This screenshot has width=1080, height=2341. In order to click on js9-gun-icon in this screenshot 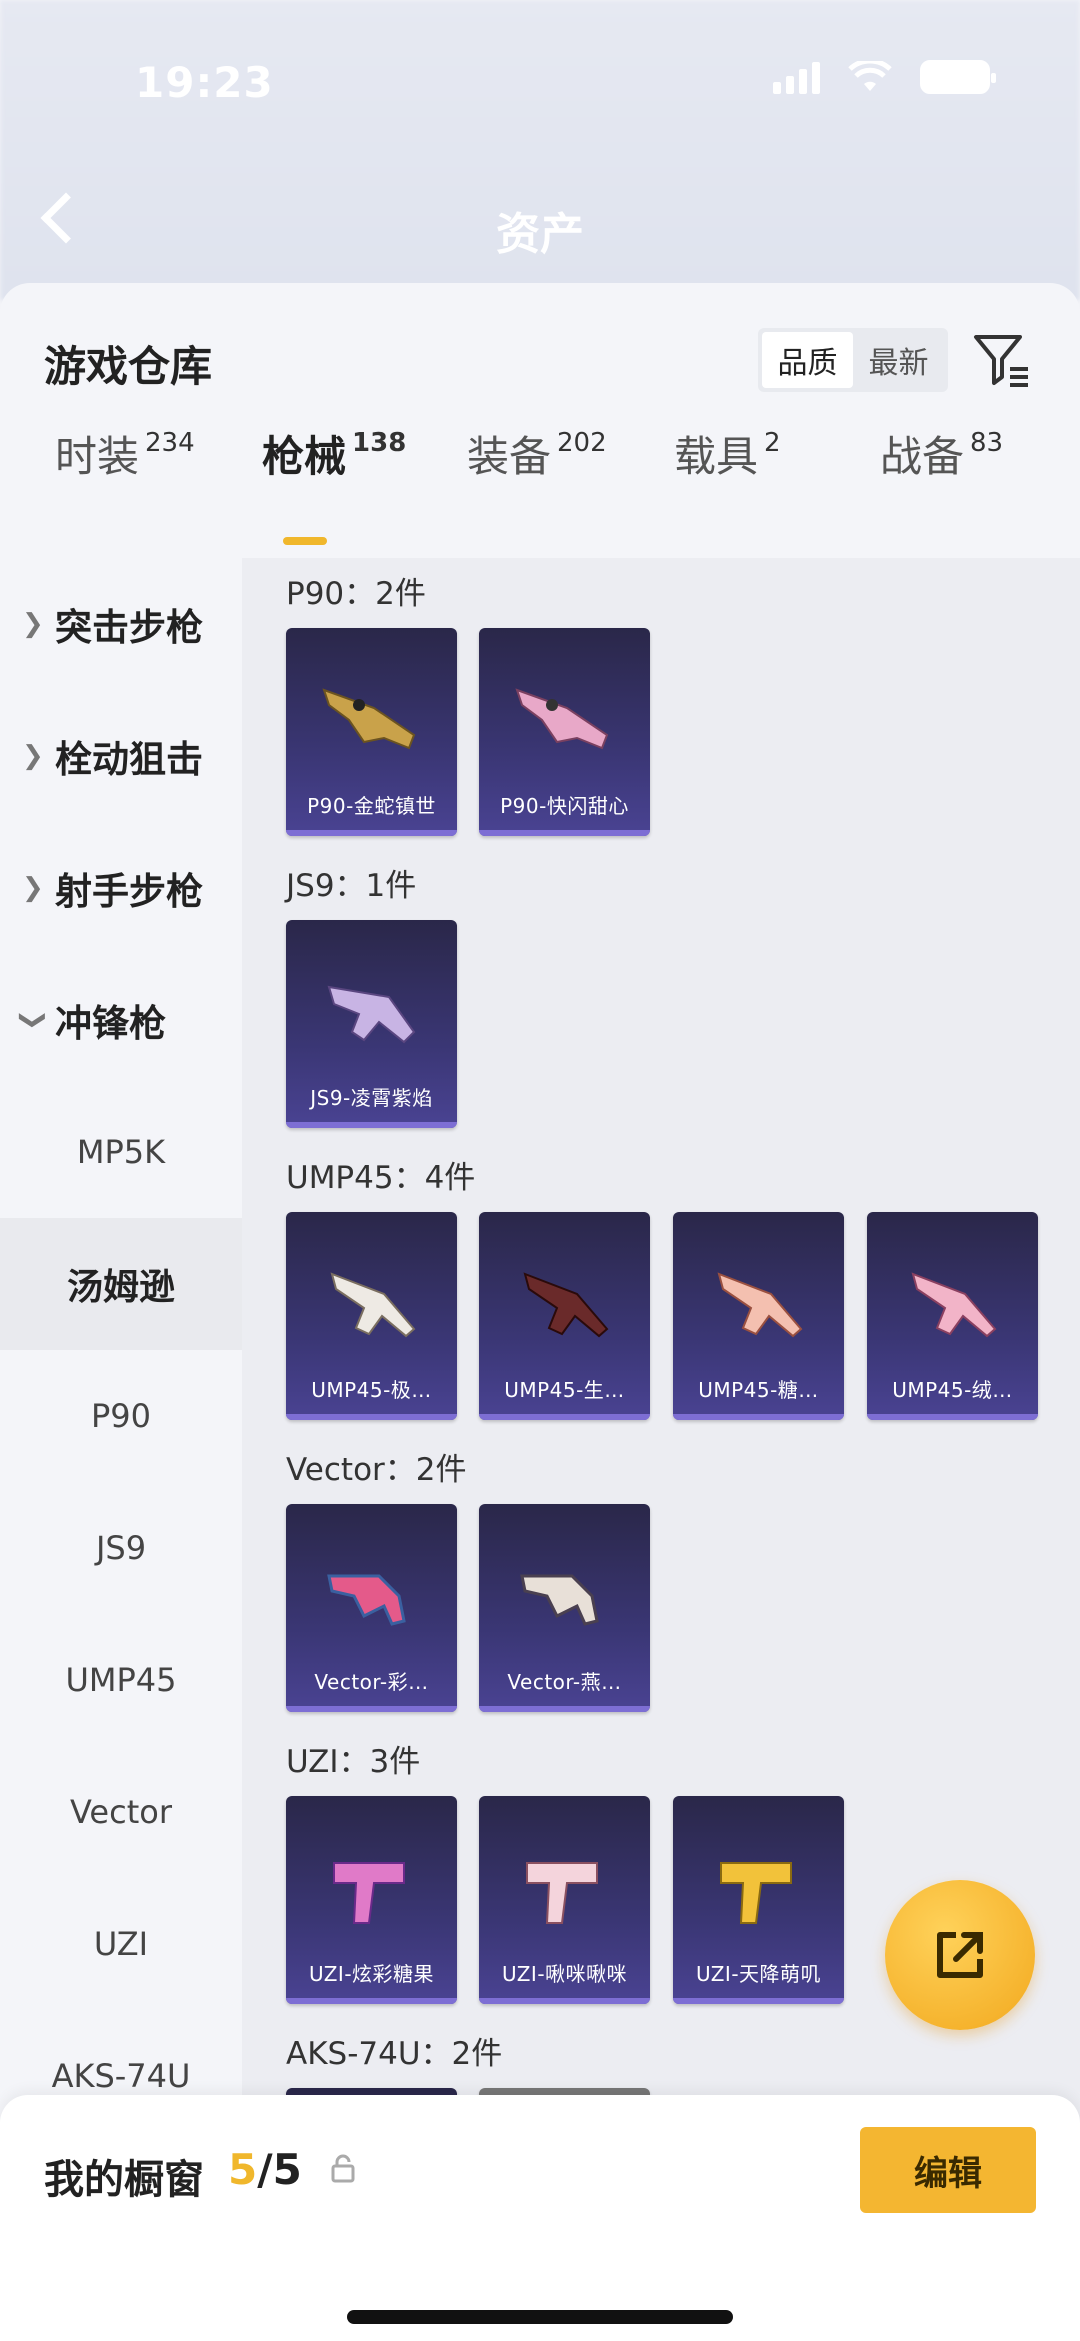, I will do `click(371, 1014)`.